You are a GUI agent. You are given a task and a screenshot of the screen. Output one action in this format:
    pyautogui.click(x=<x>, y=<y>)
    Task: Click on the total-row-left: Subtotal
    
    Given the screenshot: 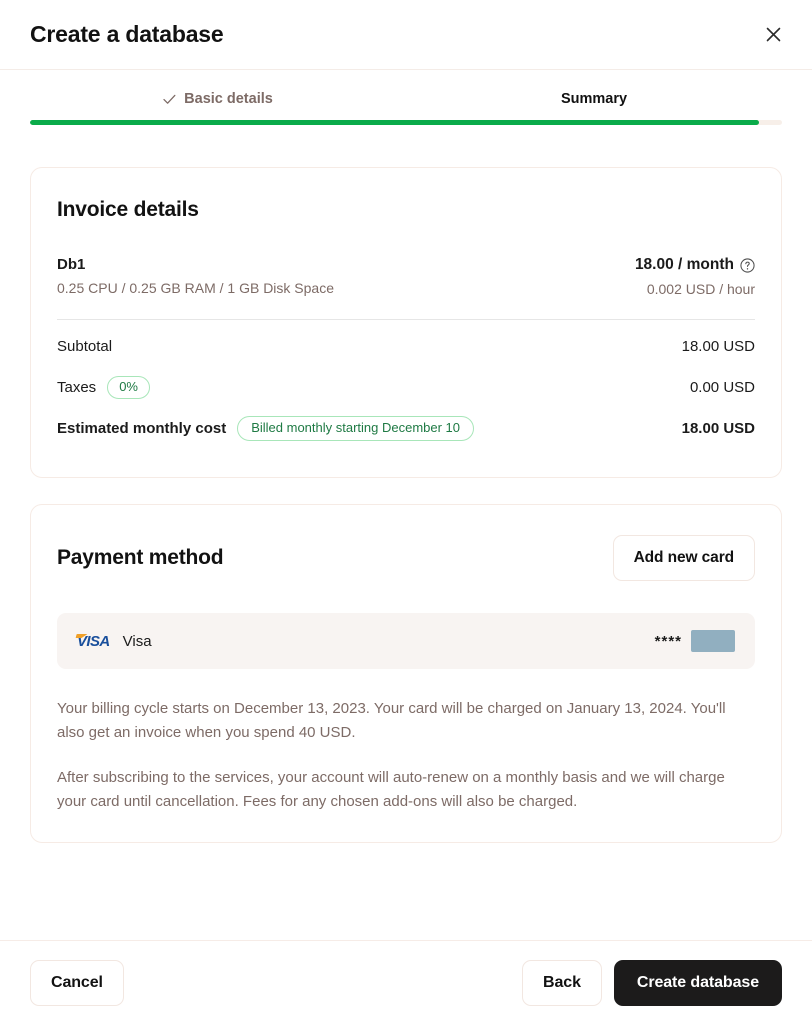 What is the action you would take?
    pyautogui.click(x=84, y=346)
    